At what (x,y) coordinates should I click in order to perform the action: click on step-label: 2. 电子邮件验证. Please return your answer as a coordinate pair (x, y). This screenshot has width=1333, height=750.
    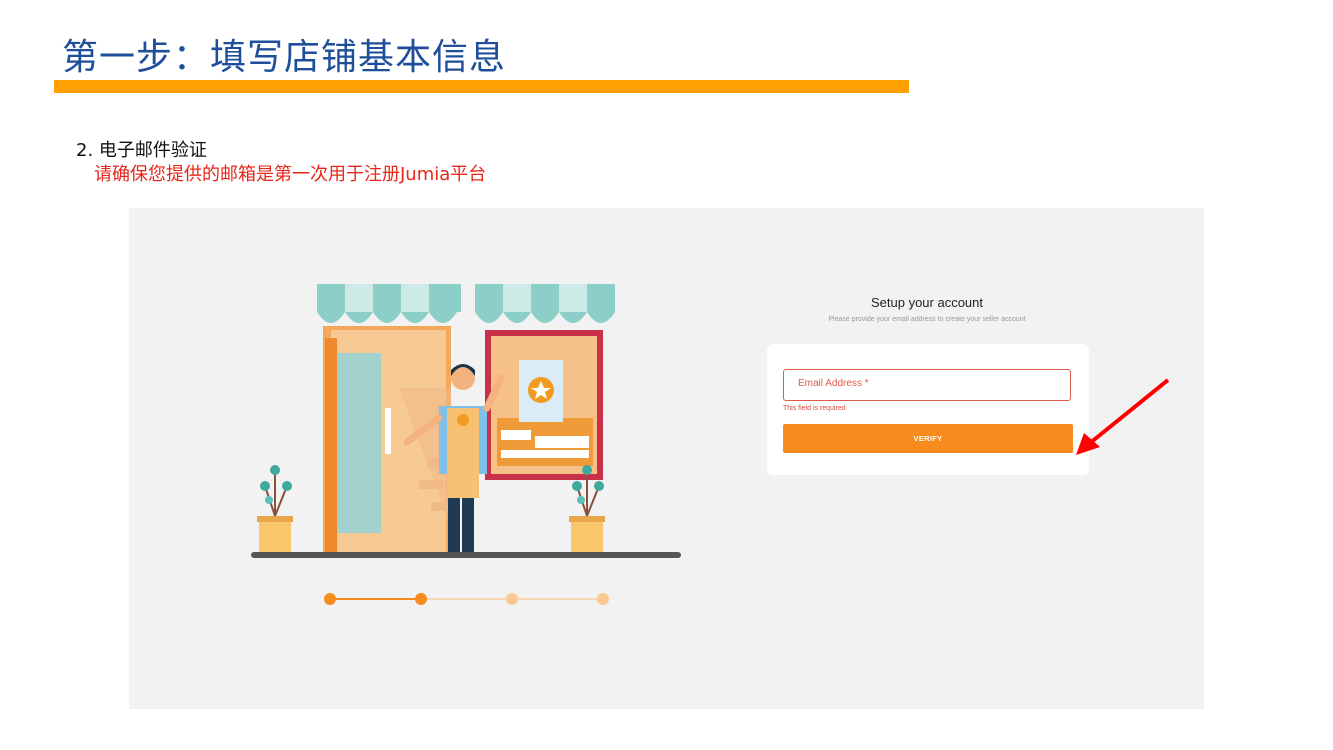
    Looking at the image, I should click on (141, 150).